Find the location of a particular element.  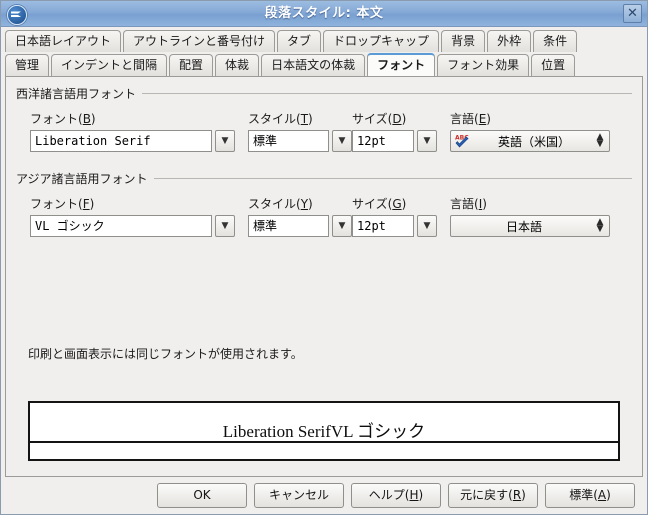

western-group-header: 西洋諸言語用フォント is located at coordinates (324, 93).